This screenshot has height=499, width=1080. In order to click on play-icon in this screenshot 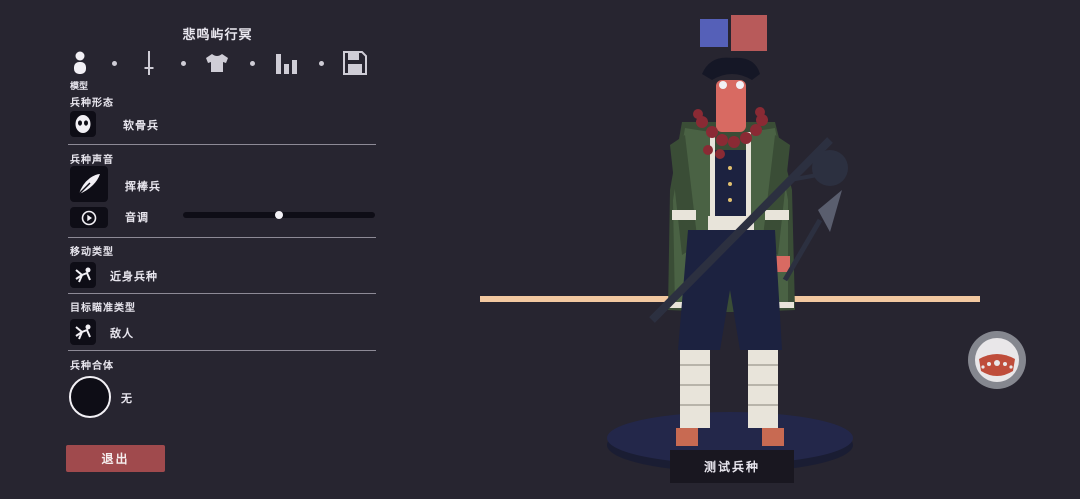, I will do `click(89, 217)`.